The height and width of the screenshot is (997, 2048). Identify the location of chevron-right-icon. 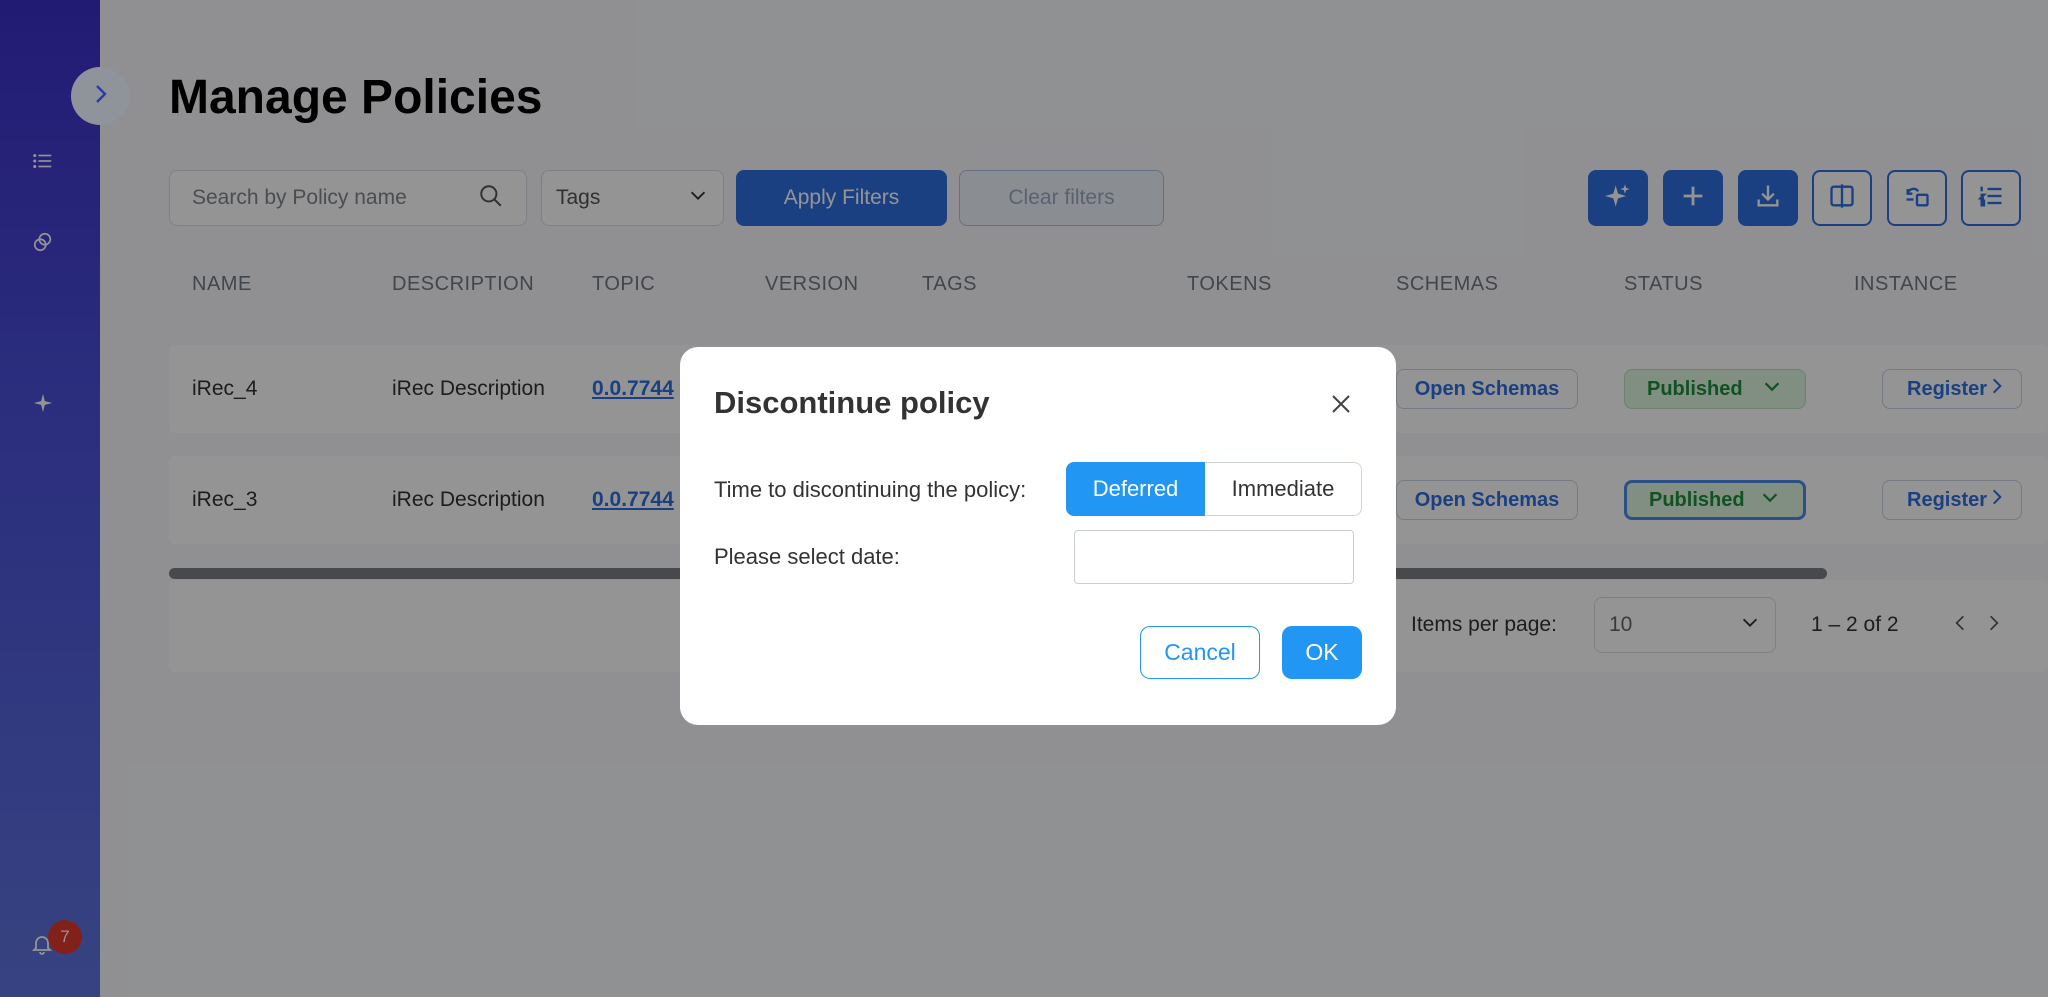
(100, 96).